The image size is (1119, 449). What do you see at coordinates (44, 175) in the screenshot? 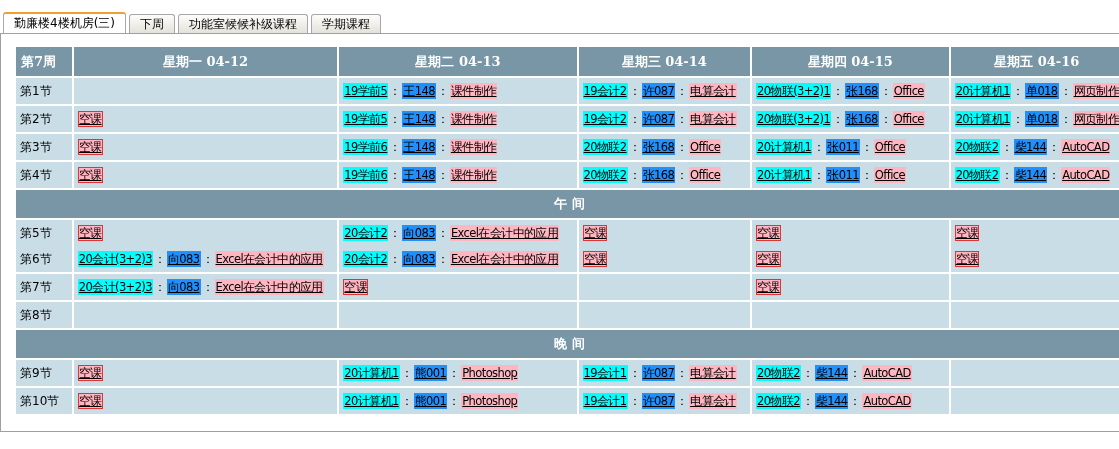
I see `period-cell: 第4节` at bounding box center [44, 175].